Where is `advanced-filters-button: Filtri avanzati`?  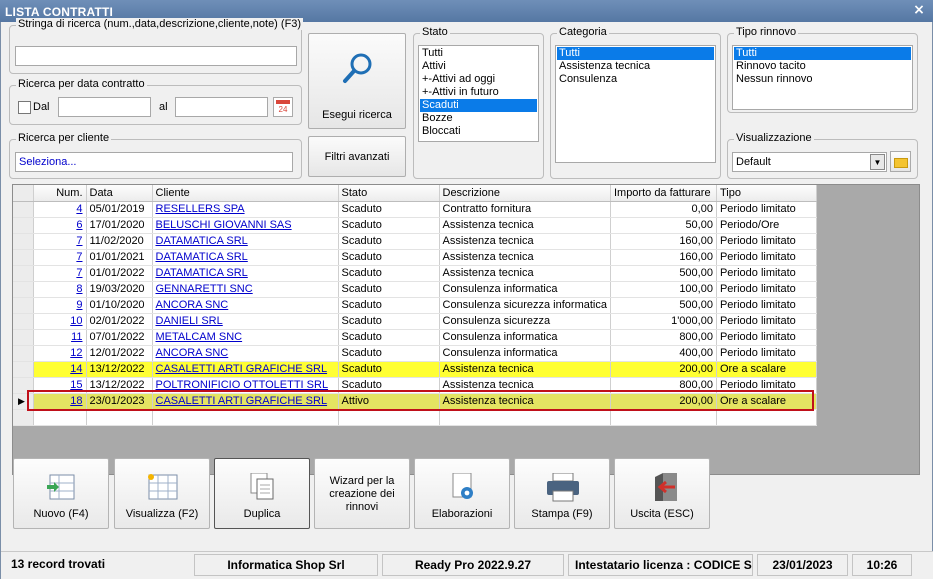 advanced-filters-button: Filtri avanzati is located at coordinates (357, 156).